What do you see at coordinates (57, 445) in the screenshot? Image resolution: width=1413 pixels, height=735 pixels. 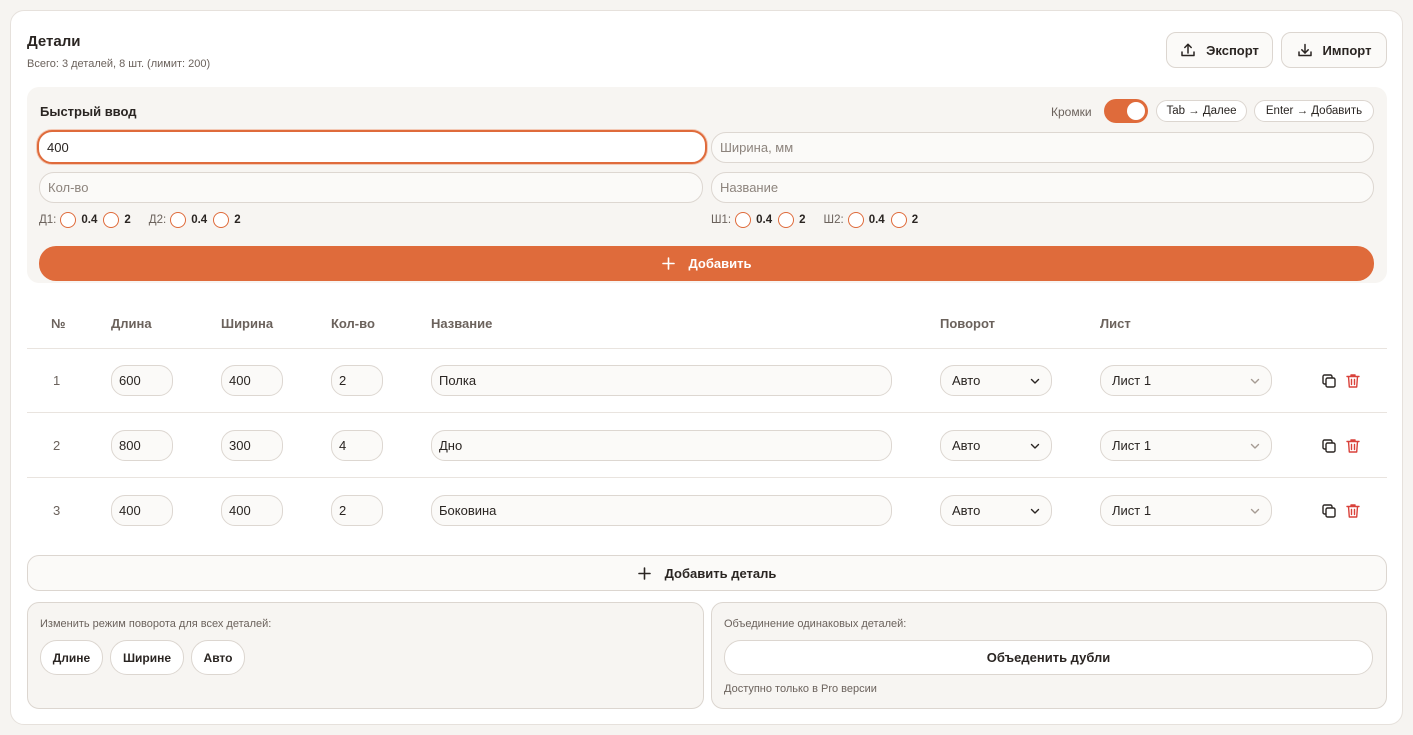 I see `row-number: 2` at bounding box center [57, 445].